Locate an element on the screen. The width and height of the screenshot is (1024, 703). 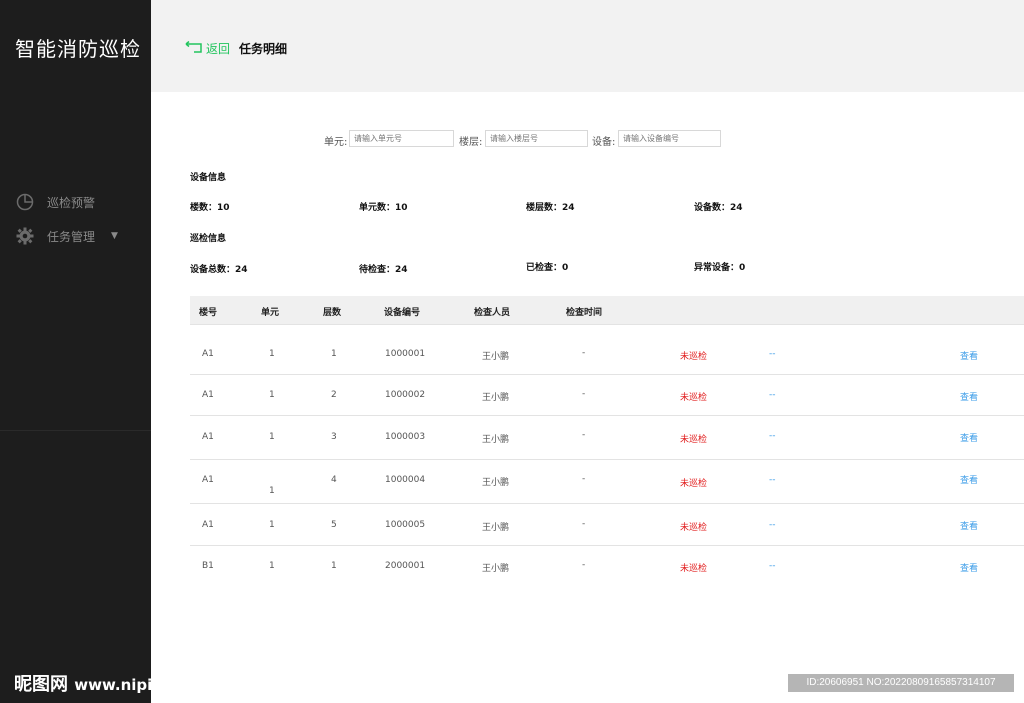
watermark-url: www.nipic.com is located at coordinates (138, 685).